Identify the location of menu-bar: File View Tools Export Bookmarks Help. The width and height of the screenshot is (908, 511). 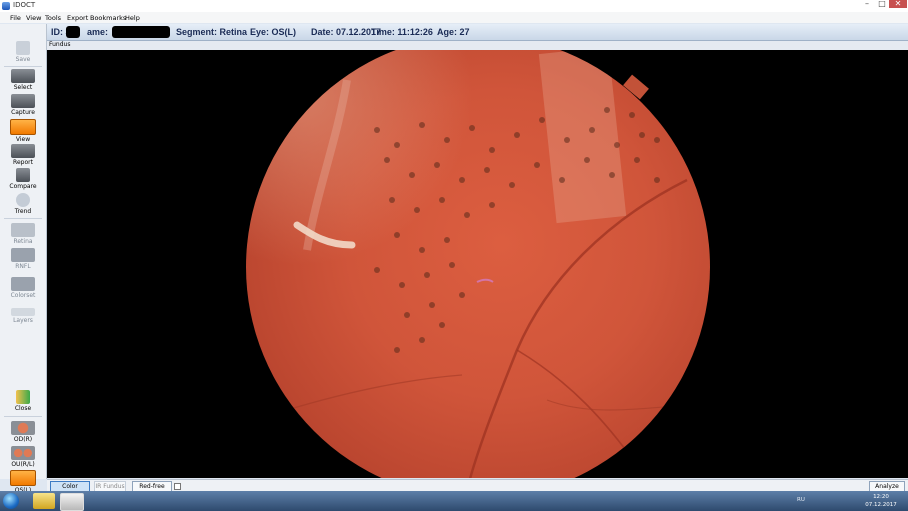
(454, 17).